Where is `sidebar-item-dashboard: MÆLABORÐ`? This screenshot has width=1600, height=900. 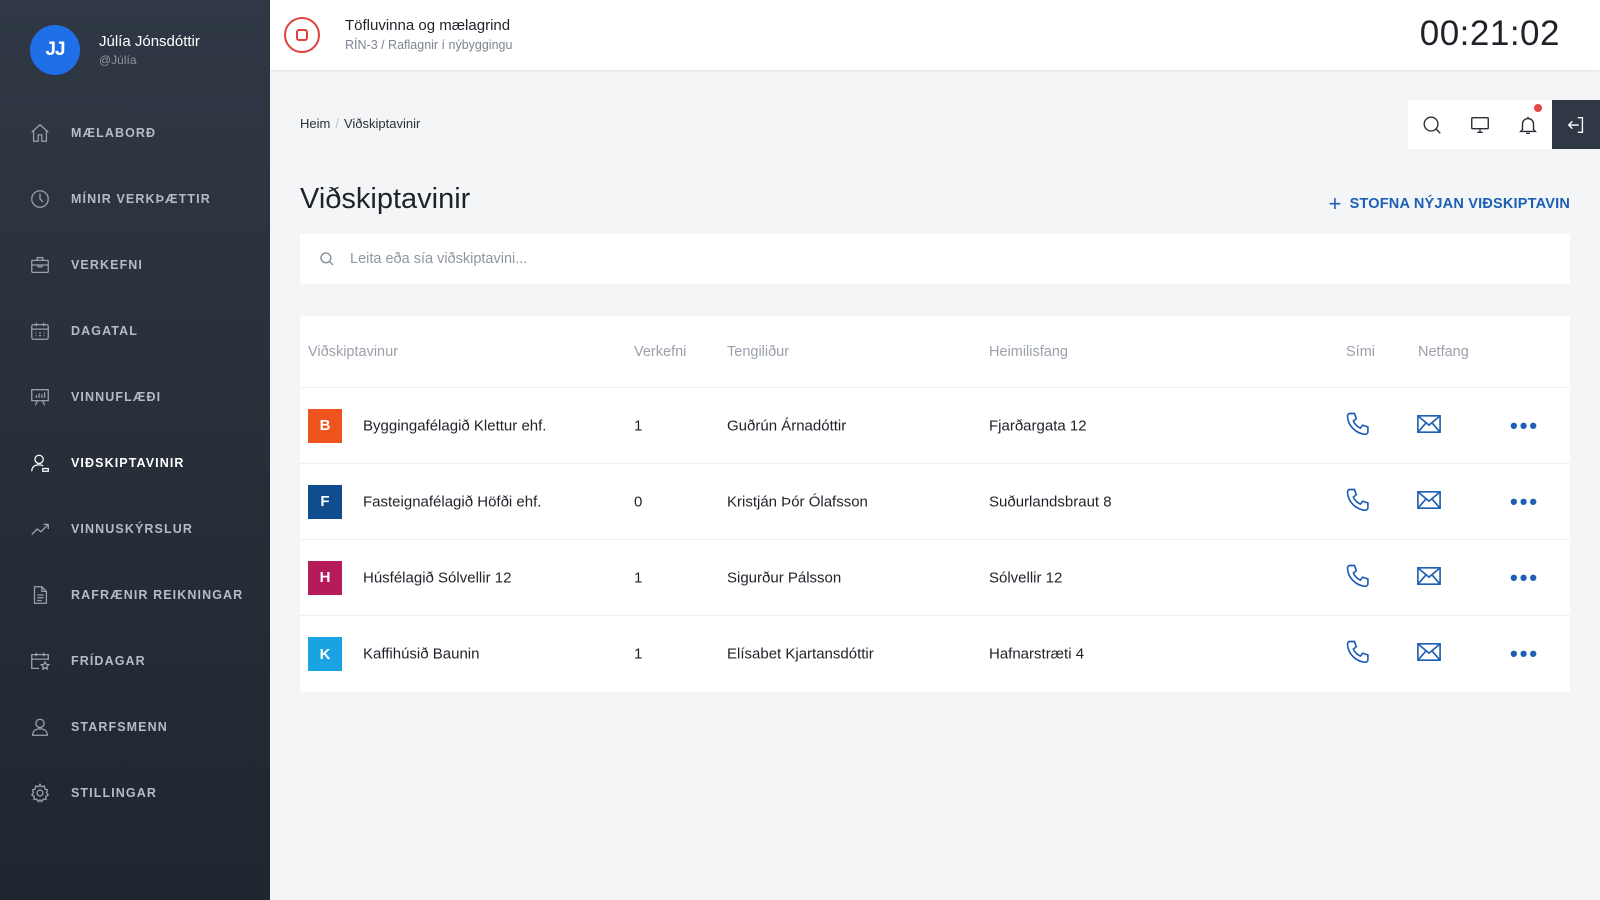 sidebar-item-dashboard: MÆLABORÐ is located at coordinates (135, 133).